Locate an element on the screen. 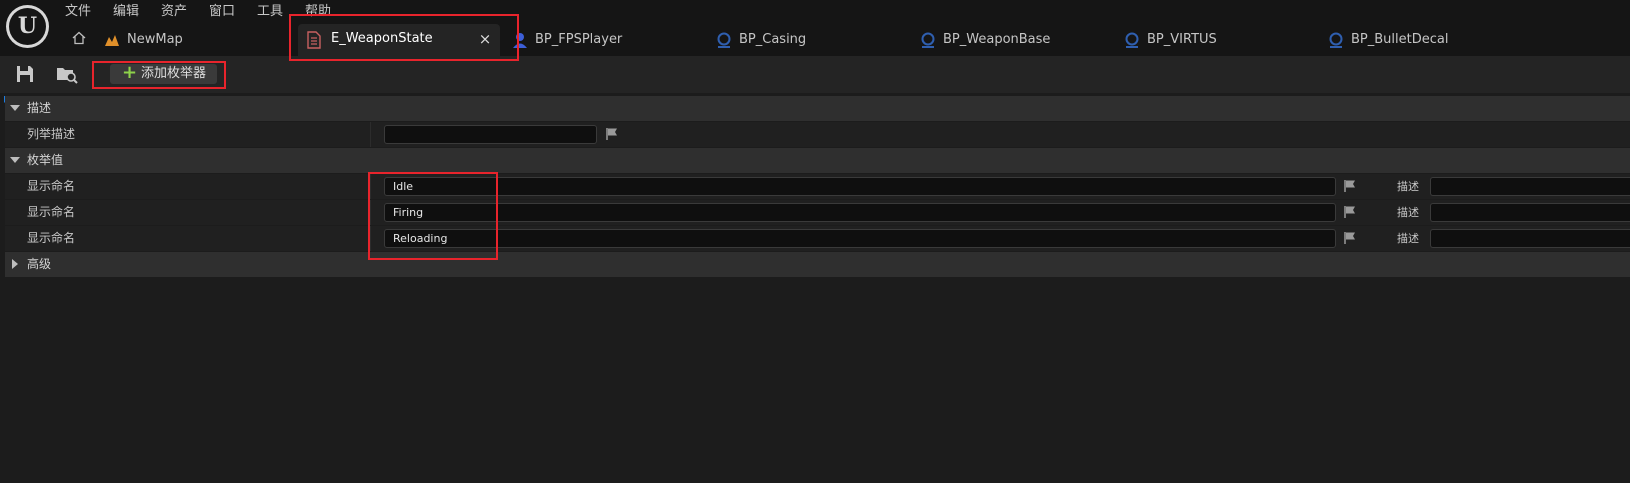  tab-bp-fpsplayer: BP_FPSPlayer is located at coordinates (577, 40).